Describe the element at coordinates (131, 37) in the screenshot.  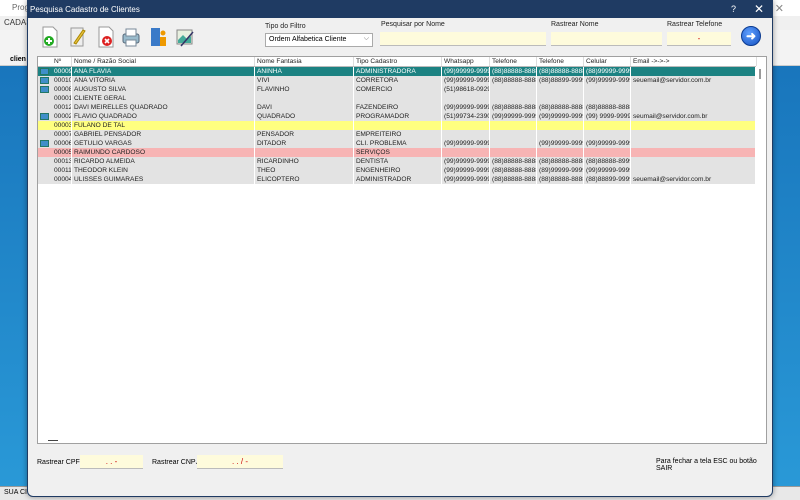
I see `print-icon` at that location.